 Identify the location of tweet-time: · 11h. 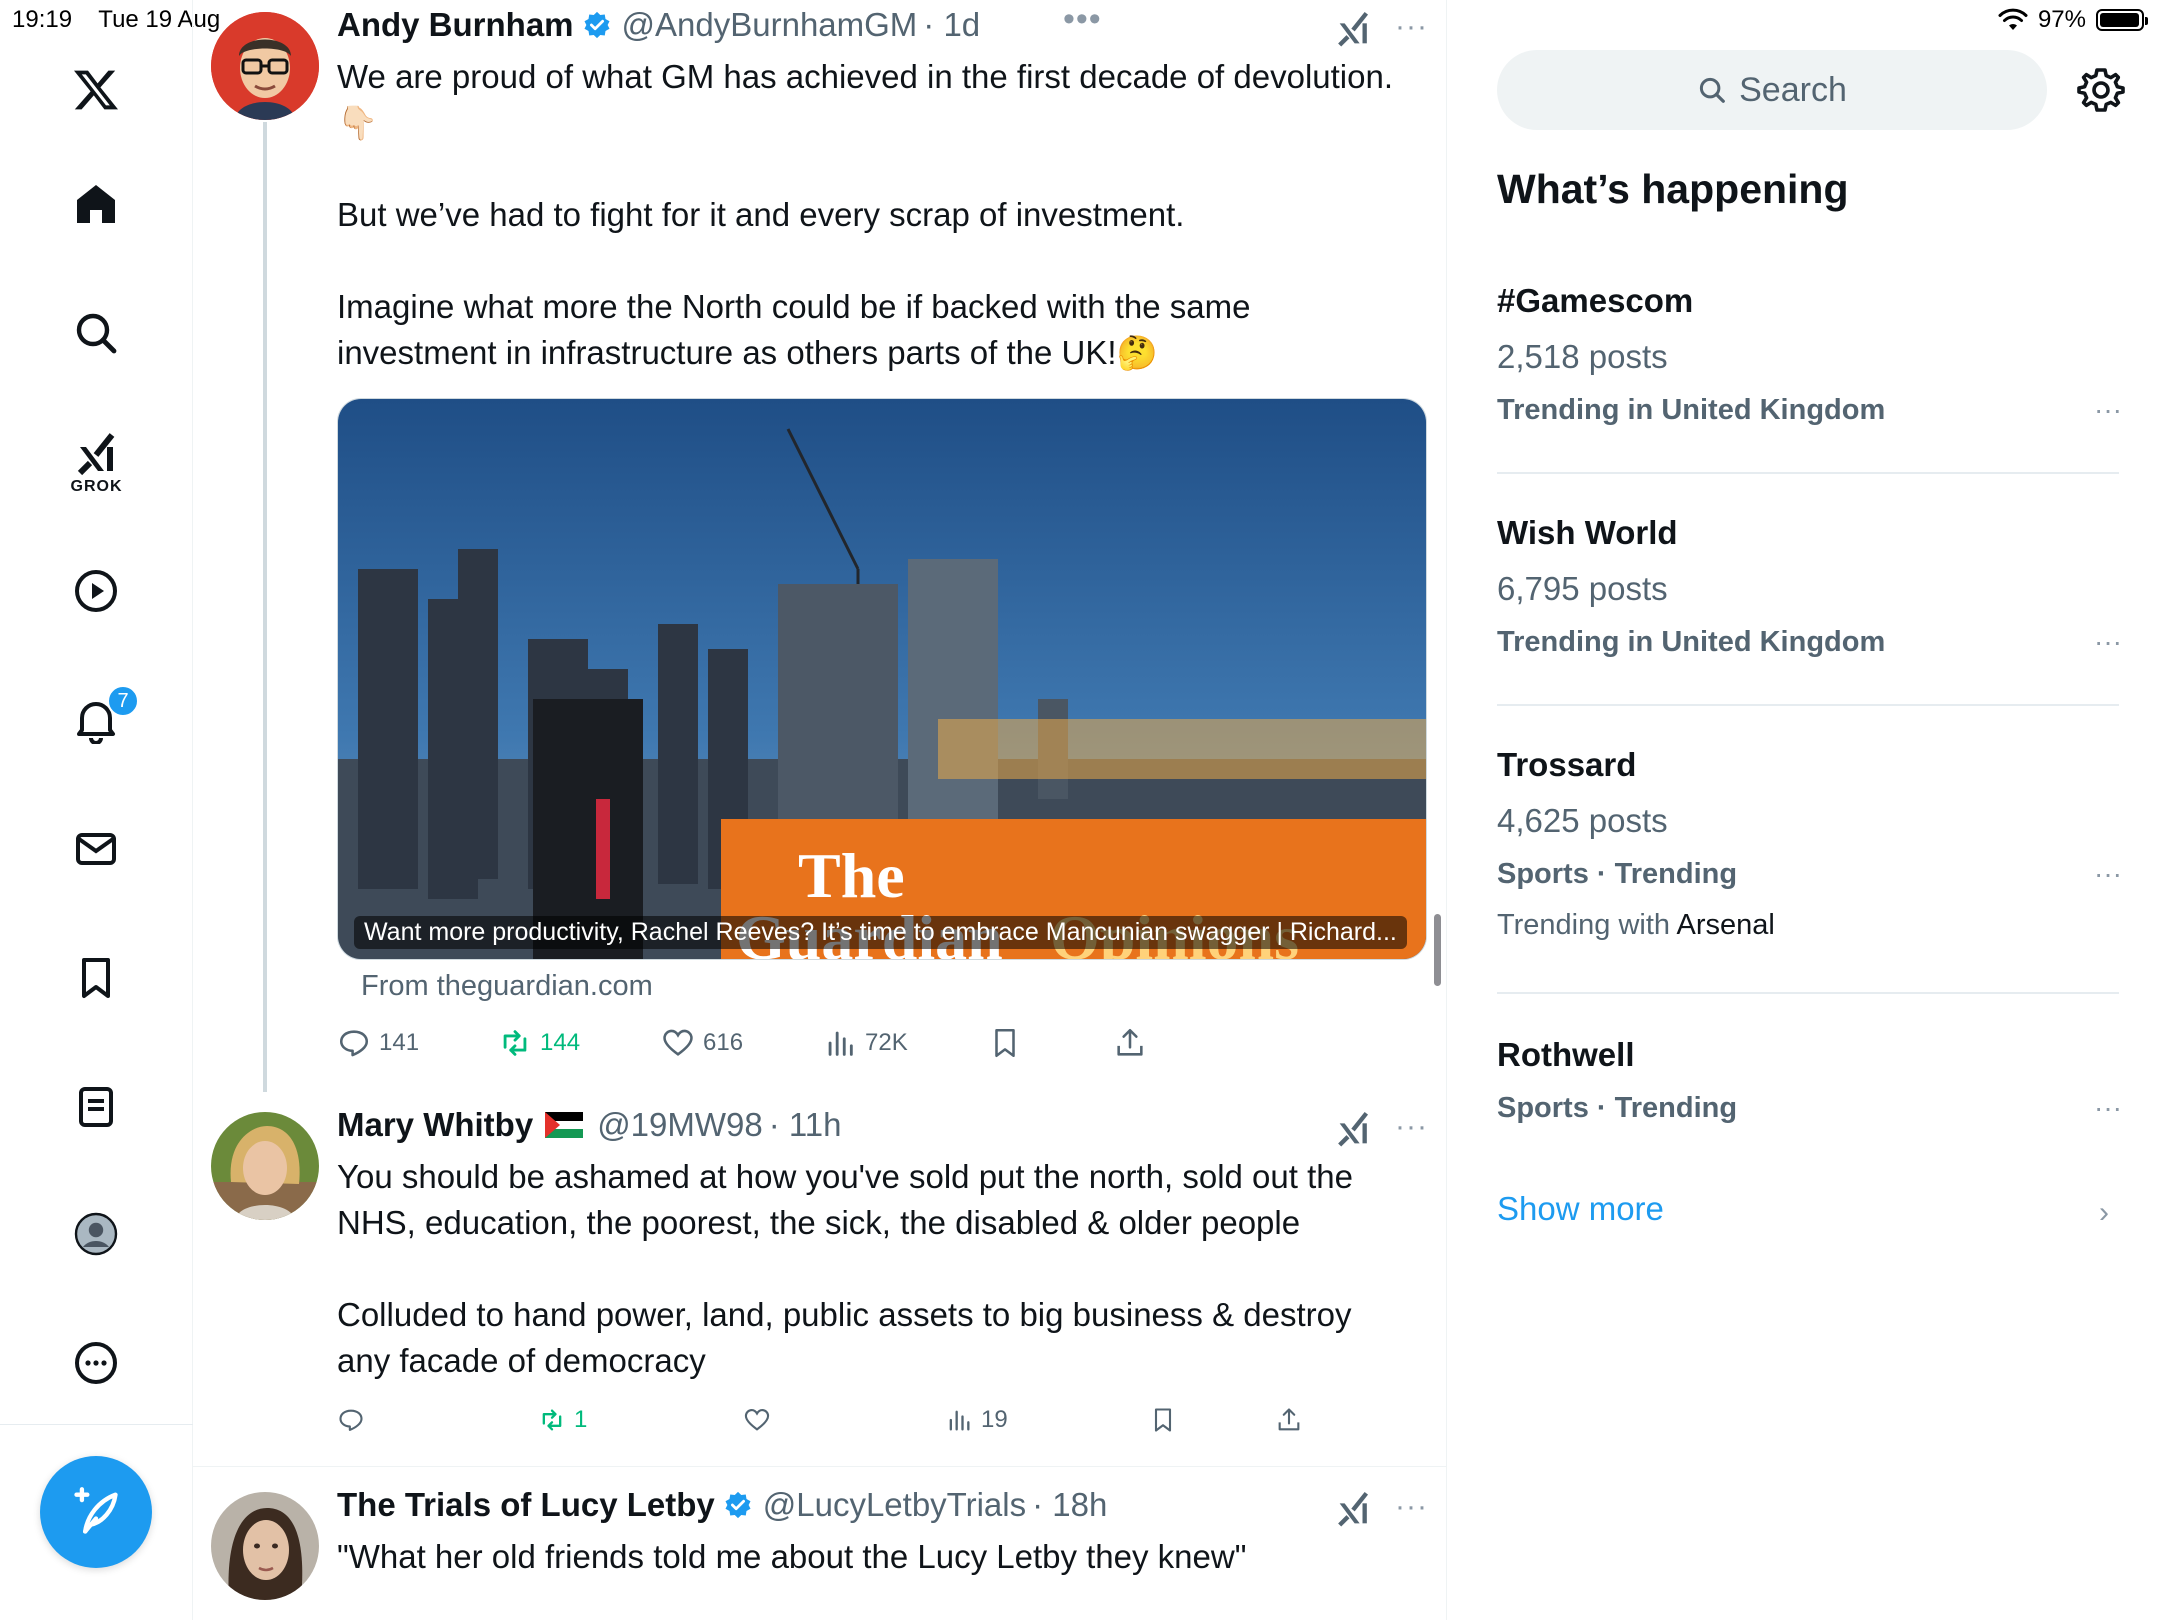
(805, 1125).